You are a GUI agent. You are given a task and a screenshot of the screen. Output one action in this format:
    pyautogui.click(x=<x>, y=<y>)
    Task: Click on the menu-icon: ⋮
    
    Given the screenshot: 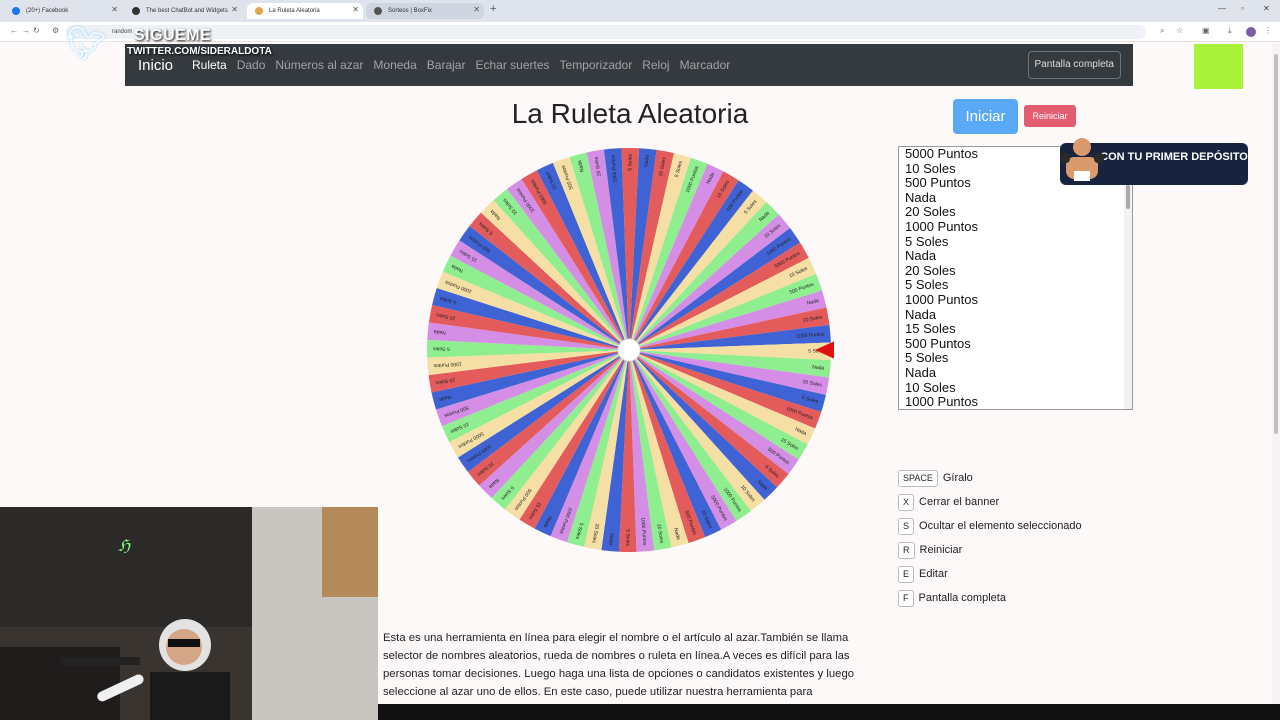 What is the action you would take?
    pyautogui.click(x=1268, y=30)
    